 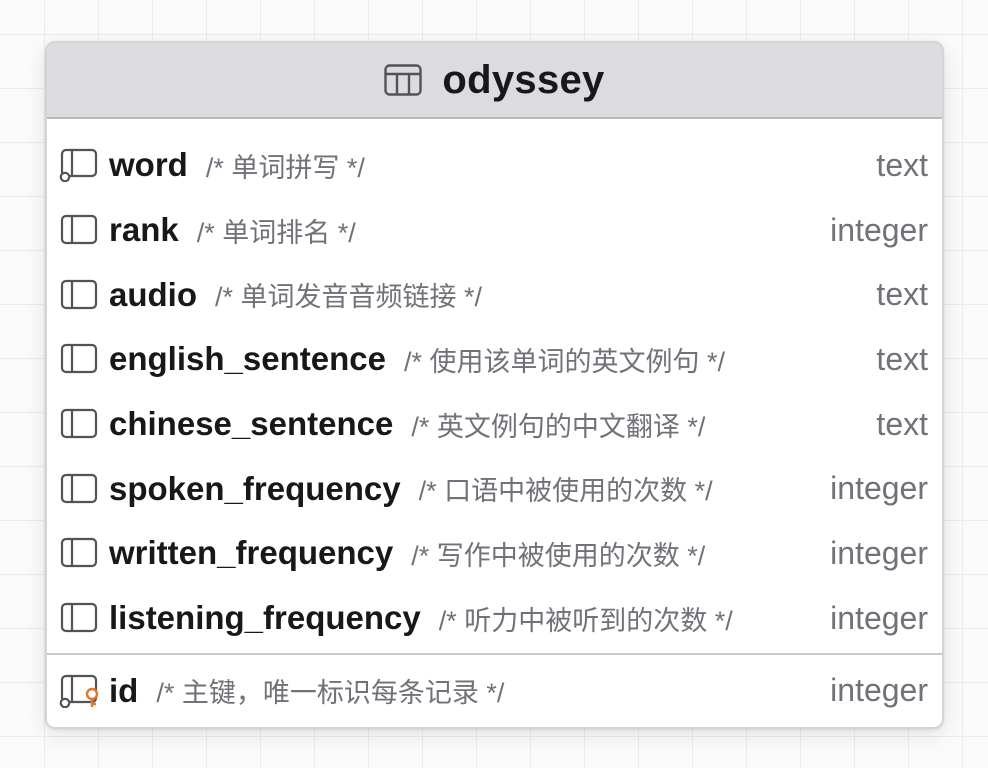 I want to click on column-row: audio /* 单词发音音频链接 */ text, so click(x=494, y=294).